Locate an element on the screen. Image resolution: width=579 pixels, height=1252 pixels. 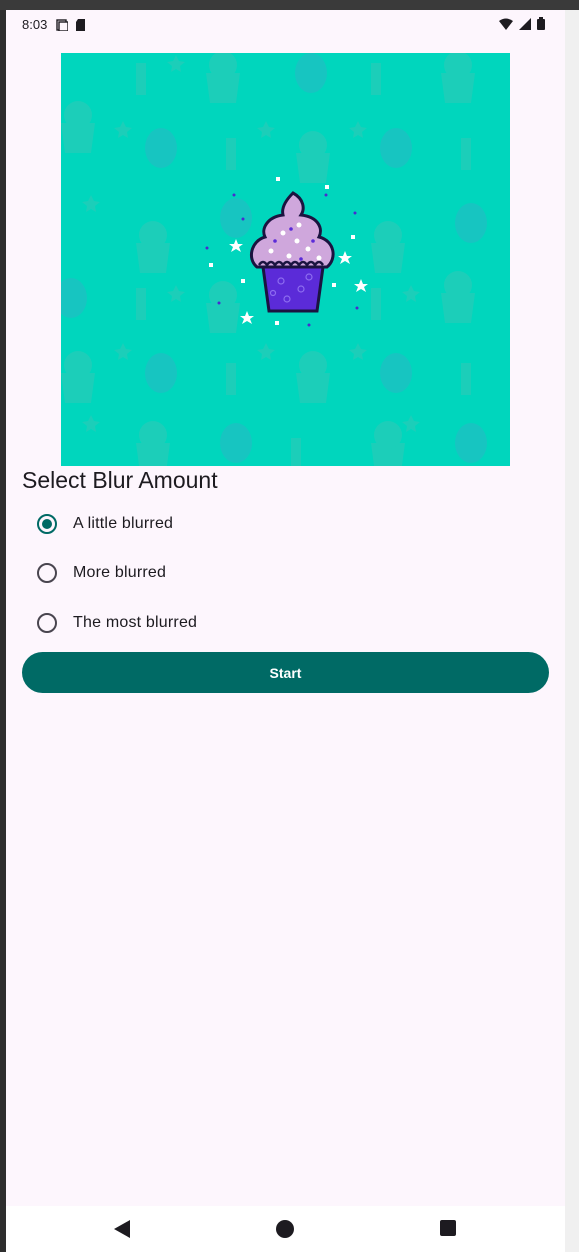
home-icon is located at coordinates (285, 1231).